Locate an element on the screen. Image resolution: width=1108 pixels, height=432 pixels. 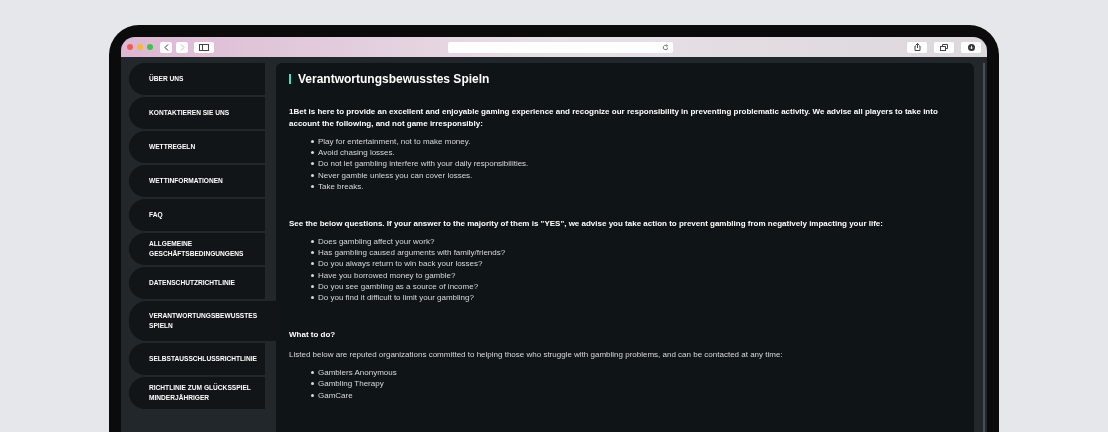
forward-button is located at coordinates (182, 47).